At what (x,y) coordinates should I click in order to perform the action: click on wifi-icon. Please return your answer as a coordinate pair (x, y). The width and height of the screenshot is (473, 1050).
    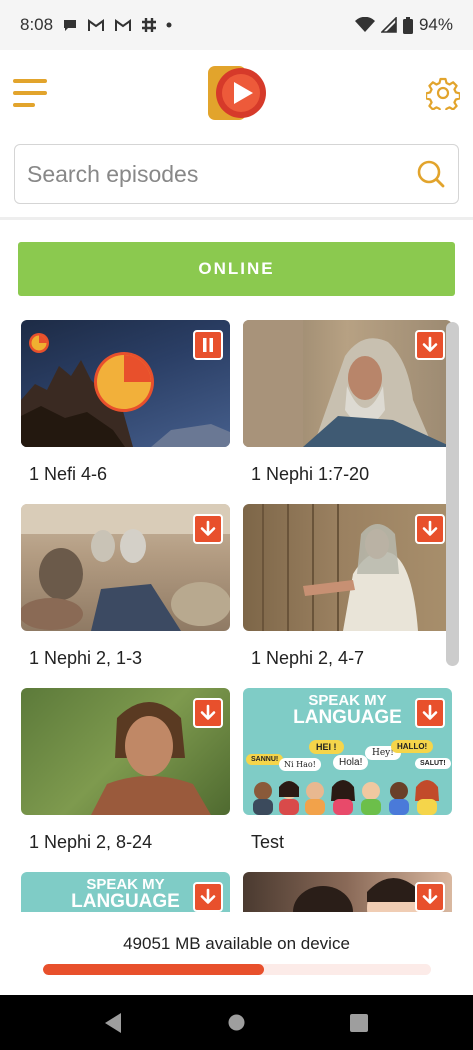
    Looking at the image, I should click on (364, 25).